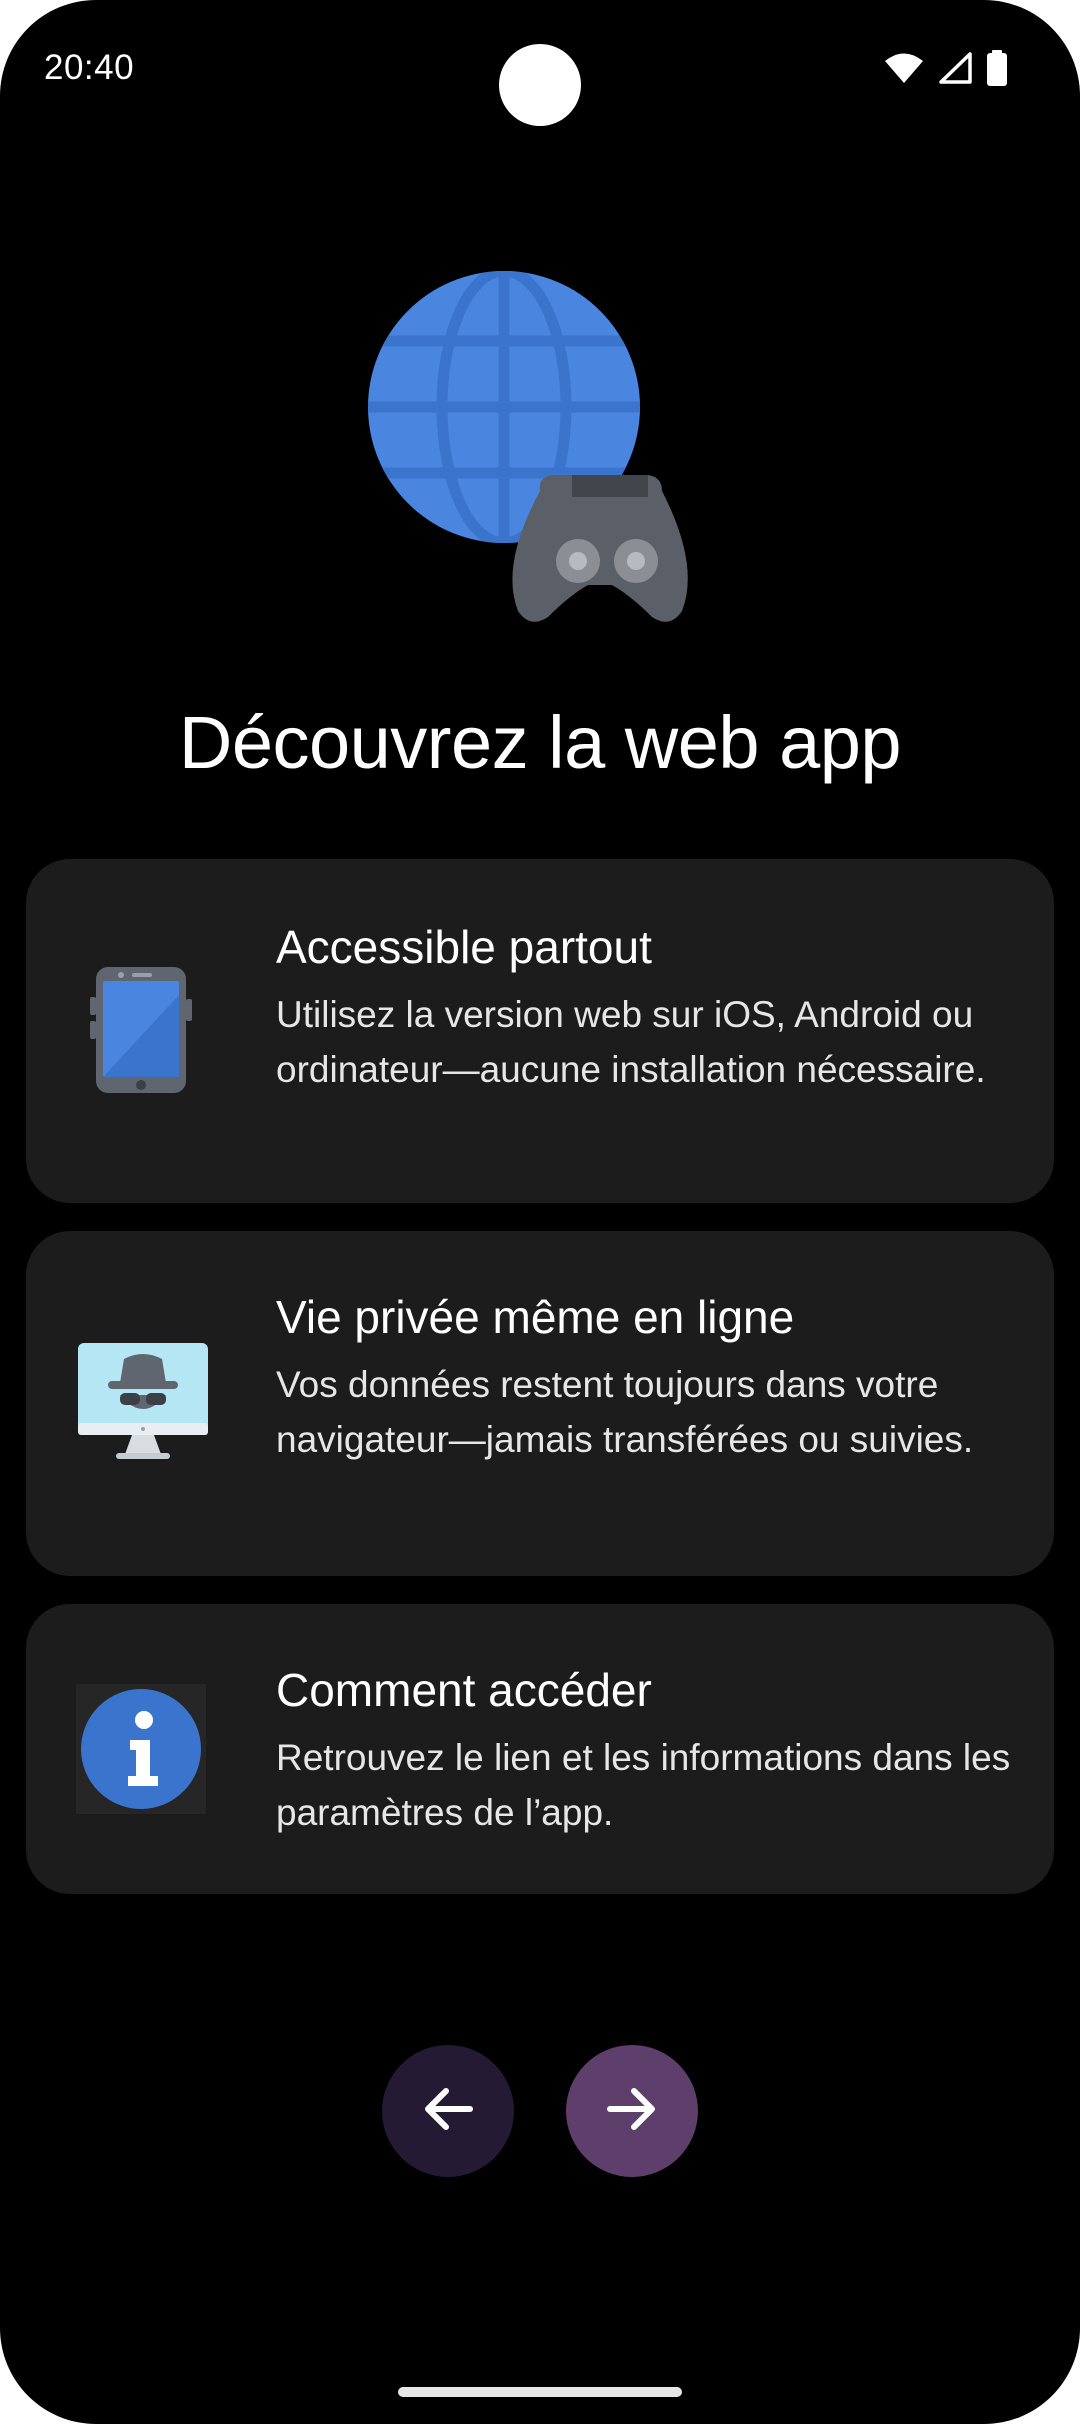  I want to click on status-icons, so click(946, 68).